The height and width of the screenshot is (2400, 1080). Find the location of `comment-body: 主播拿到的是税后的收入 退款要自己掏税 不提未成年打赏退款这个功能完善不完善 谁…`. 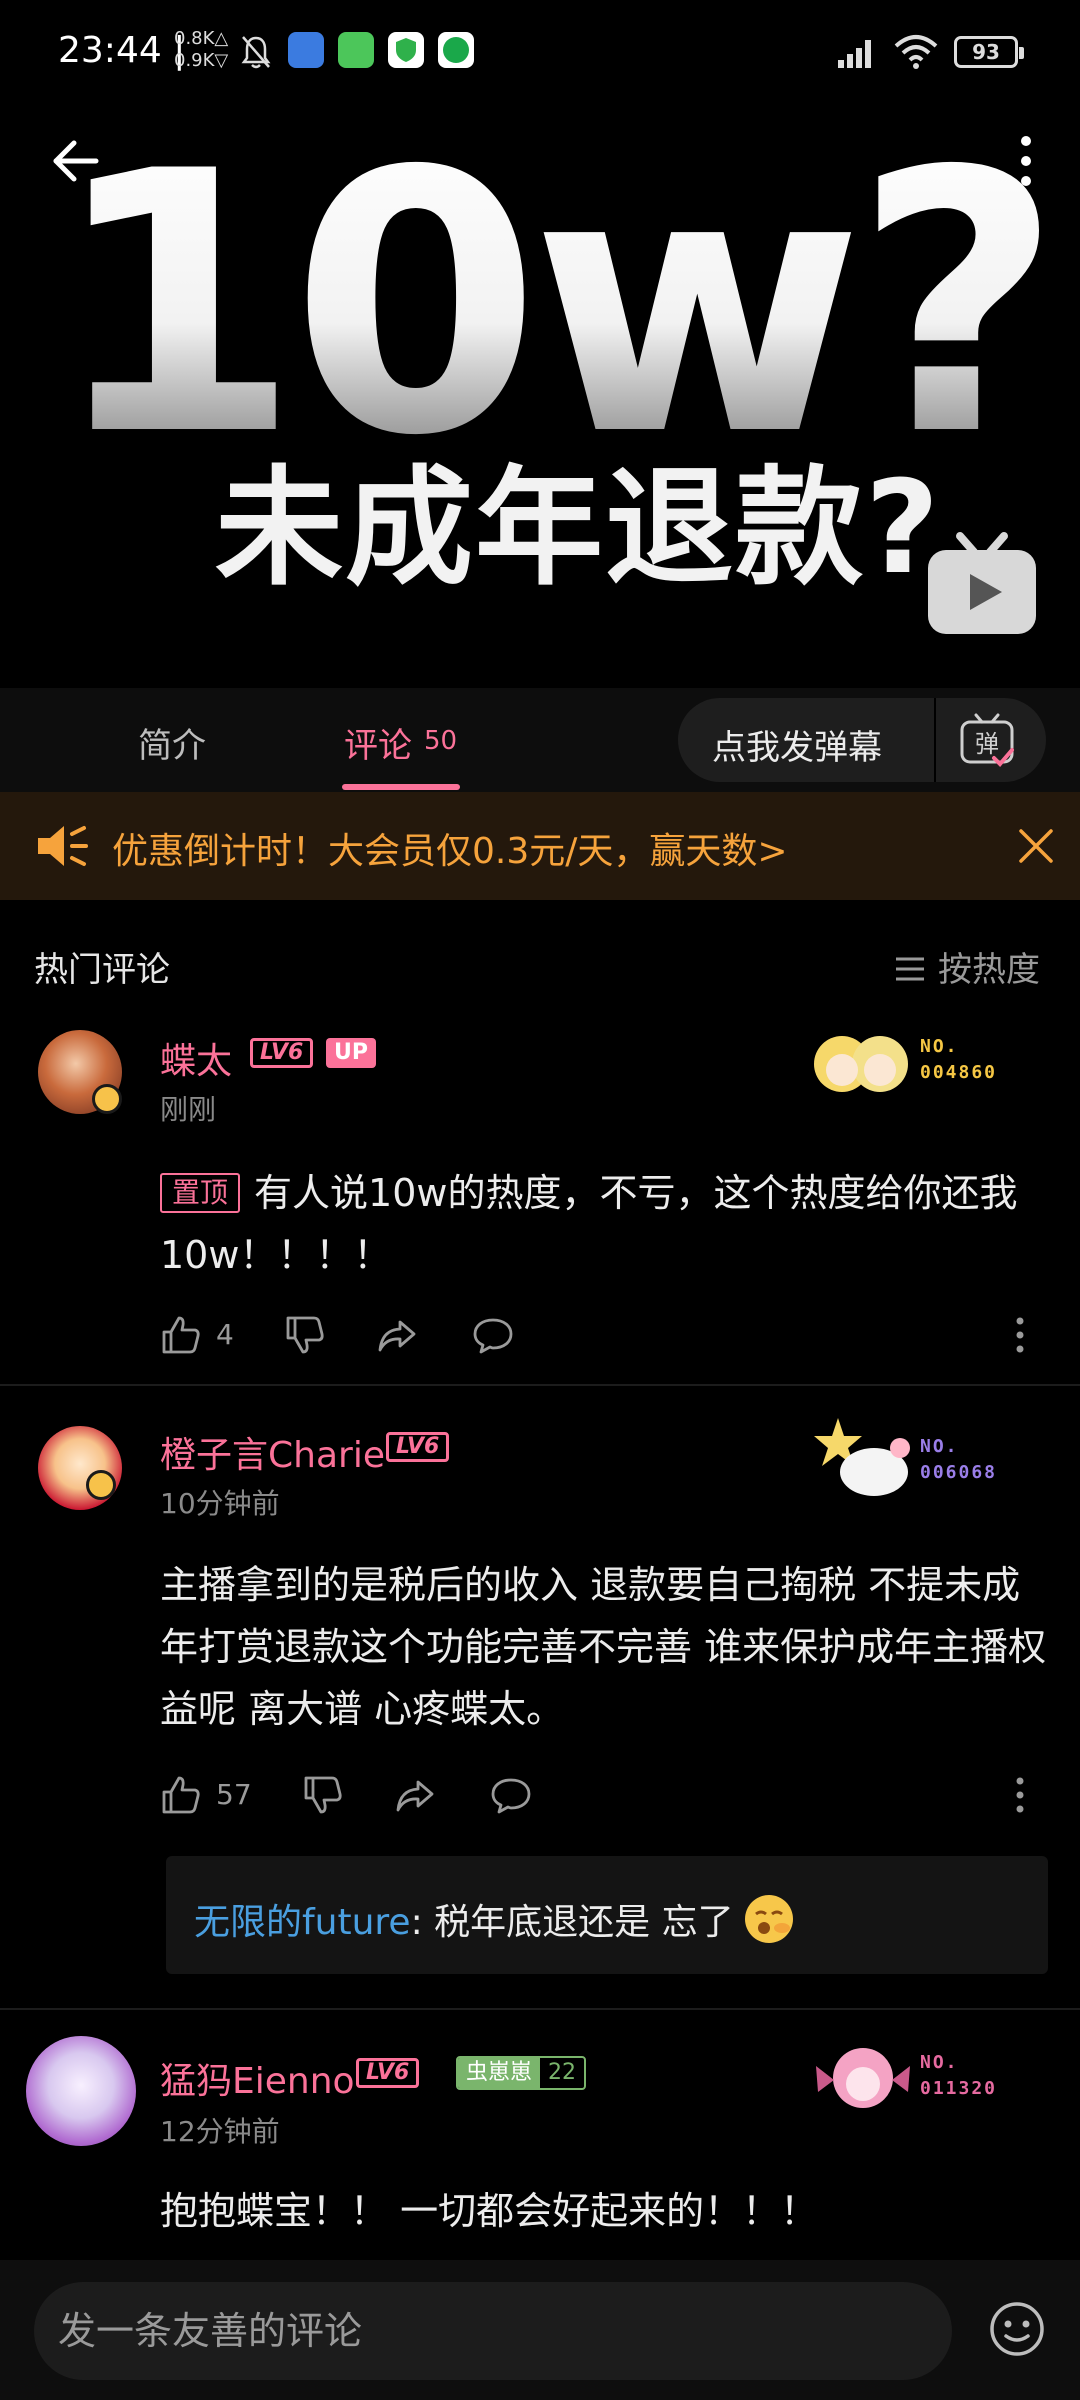

comment-body: 主播拿到的是税后的收入 退款要自己掏税 不提未成年打赏退款这个功能完善不完善 谁… is located at coordinates (603, 1647).